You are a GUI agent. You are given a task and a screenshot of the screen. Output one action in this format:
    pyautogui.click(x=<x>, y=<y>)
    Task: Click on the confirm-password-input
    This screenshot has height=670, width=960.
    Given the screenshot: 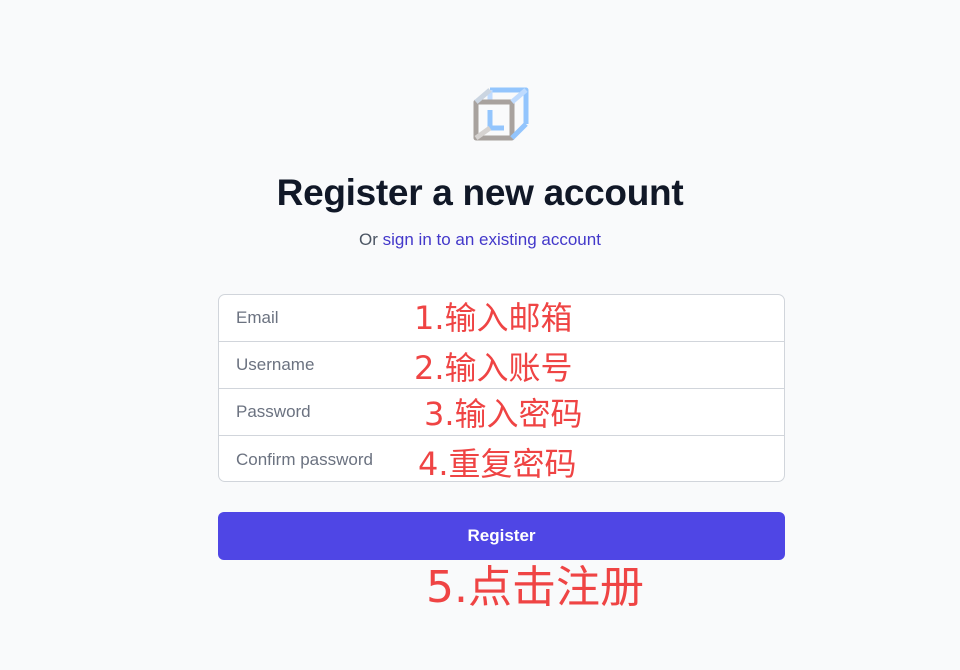 What is the action you would take?
    pyautogui.click(x=501, y=458)
    